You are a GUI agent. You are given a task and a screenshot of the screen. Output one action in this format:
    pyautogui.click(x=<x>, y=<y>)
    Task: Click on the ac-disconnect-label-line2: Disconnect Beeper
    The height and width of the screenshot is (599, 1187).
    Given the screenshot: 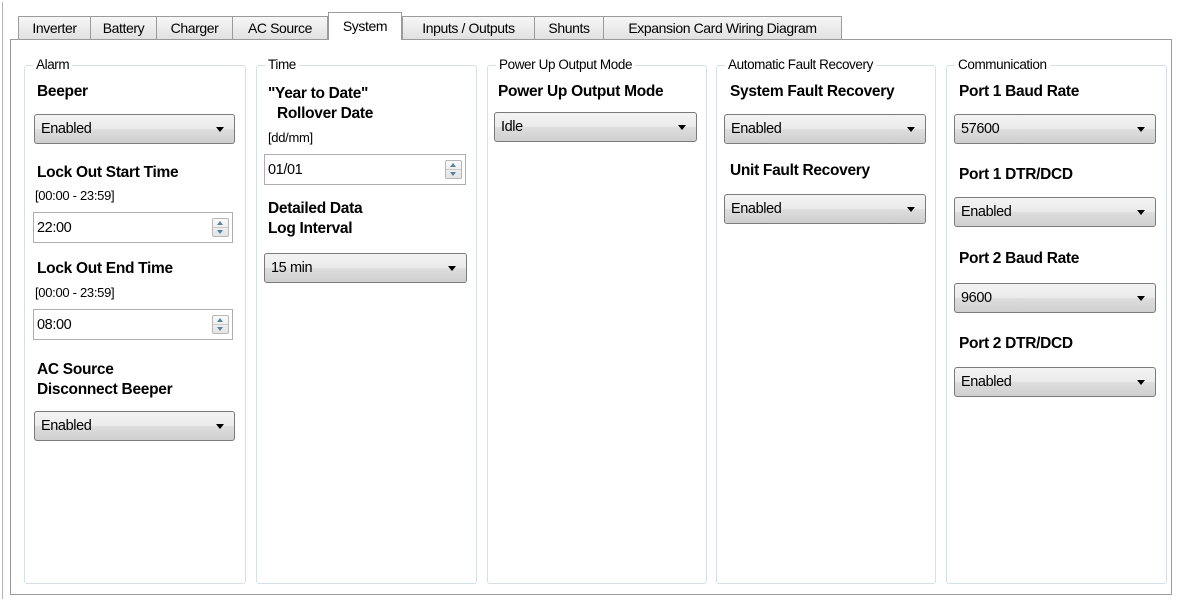 What is the action you would take?
    pyautogui.click(x=105, y=389)
    